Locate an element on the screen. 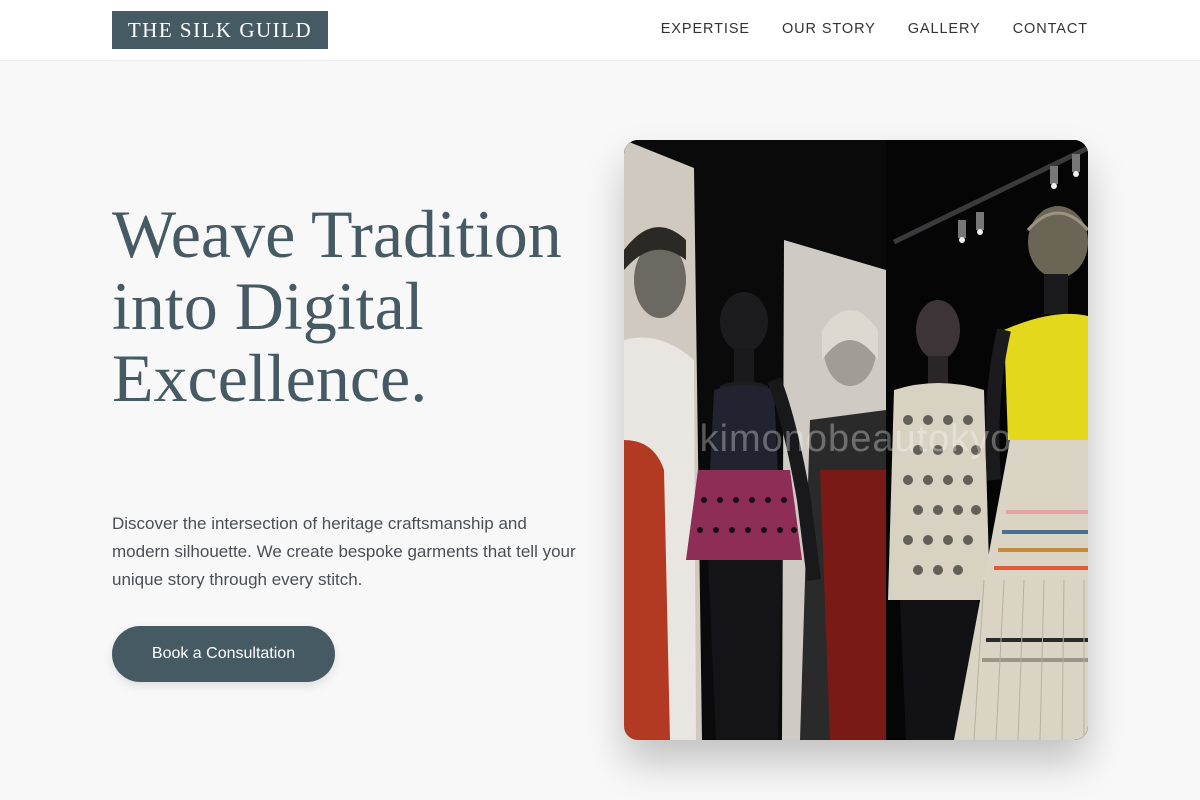 Image resolution: width=1200 pixels, height=800 pixels. nav-gallery: GALLERY is located at coordinates (944, 29).